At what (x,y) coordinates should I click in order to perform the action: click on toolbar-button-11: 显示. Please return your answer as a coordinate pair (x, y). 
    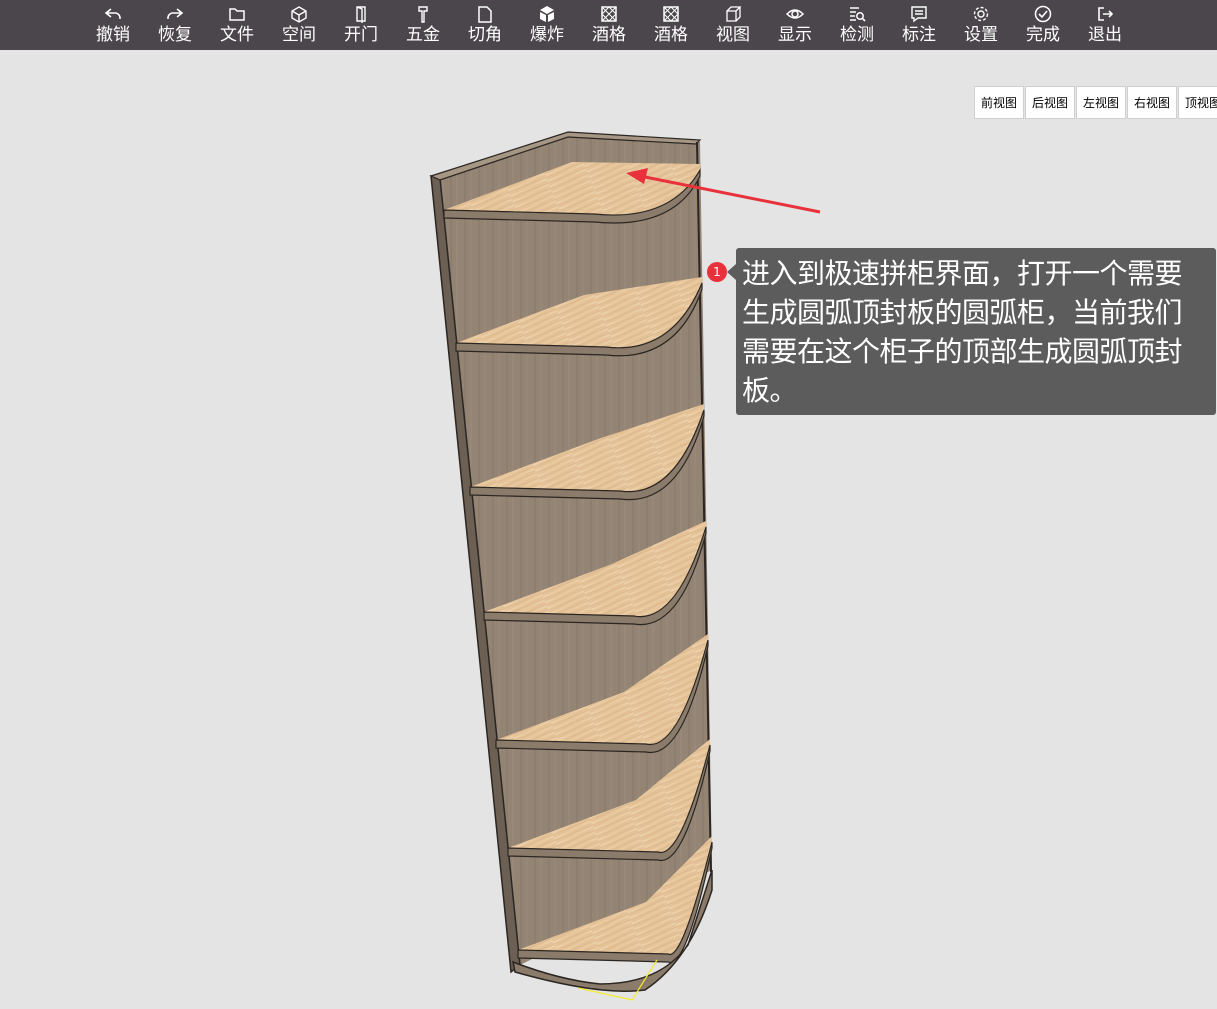
    Looking at the image, I should click on (795, 25).